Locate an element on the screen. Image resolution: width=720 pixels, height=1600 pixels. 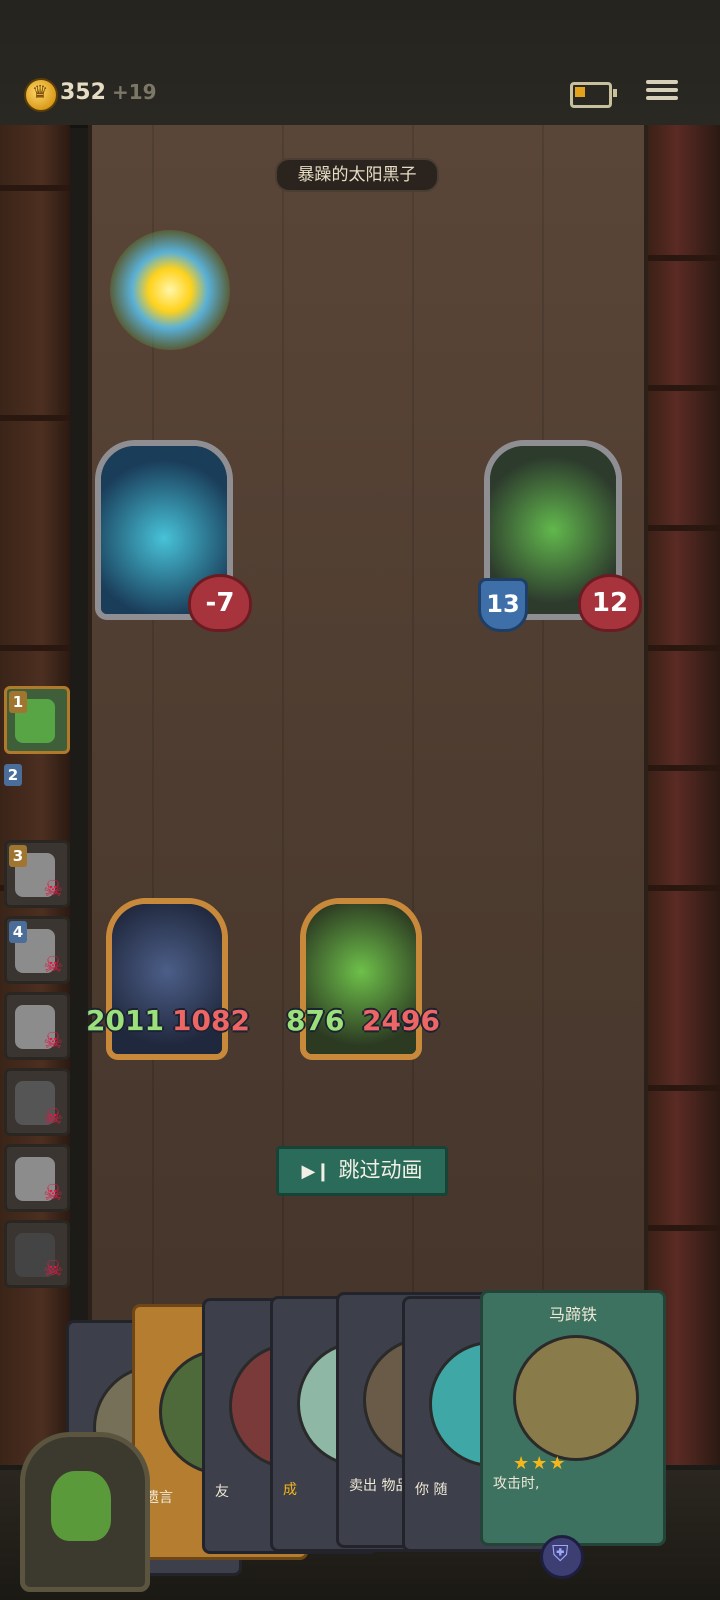
player-hero-avatar is located at coordinates (81, 1506).